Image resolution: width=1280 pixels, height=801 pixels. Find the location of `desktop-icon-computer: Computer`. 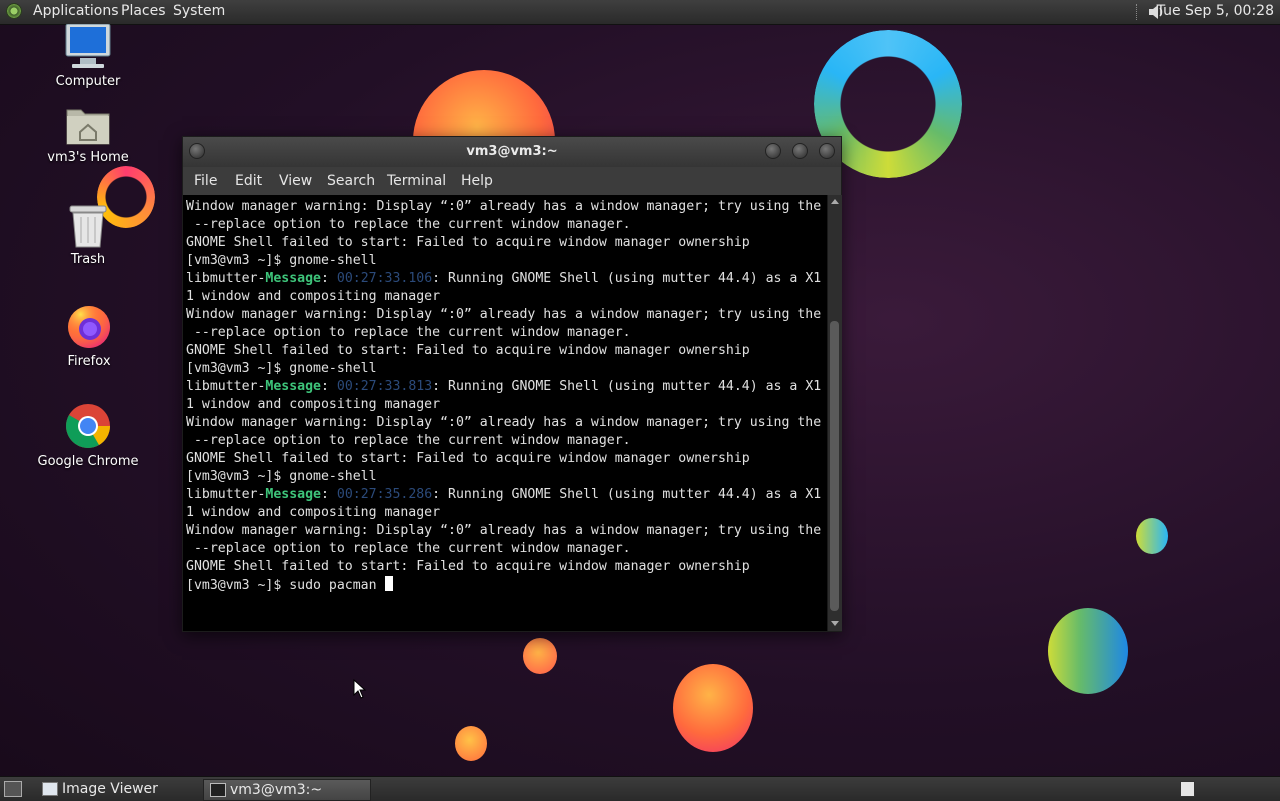

desktop-icon-computer: Computer is located at coordinates (88, 56).